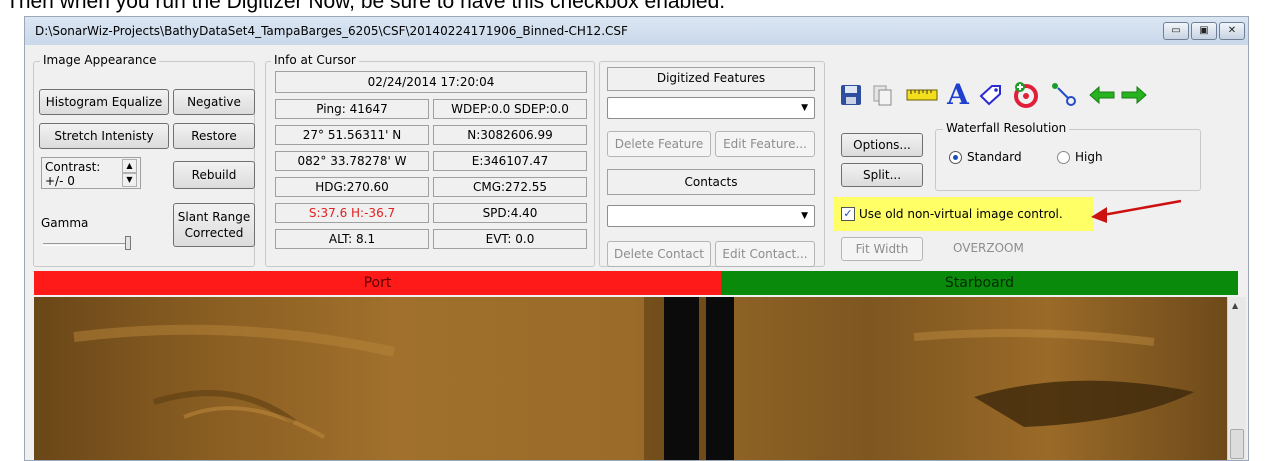  Describe the element at coordinates (848, 214) in the screenshot. I see `non-virtual-image-checkbox: ✓` at that location.